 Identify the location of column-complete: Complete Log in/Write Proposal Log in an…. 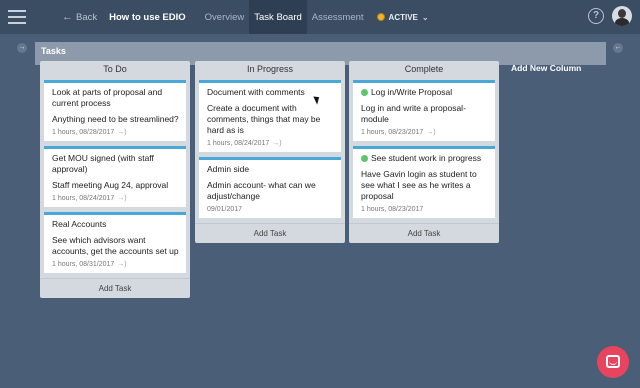
(424, 152).